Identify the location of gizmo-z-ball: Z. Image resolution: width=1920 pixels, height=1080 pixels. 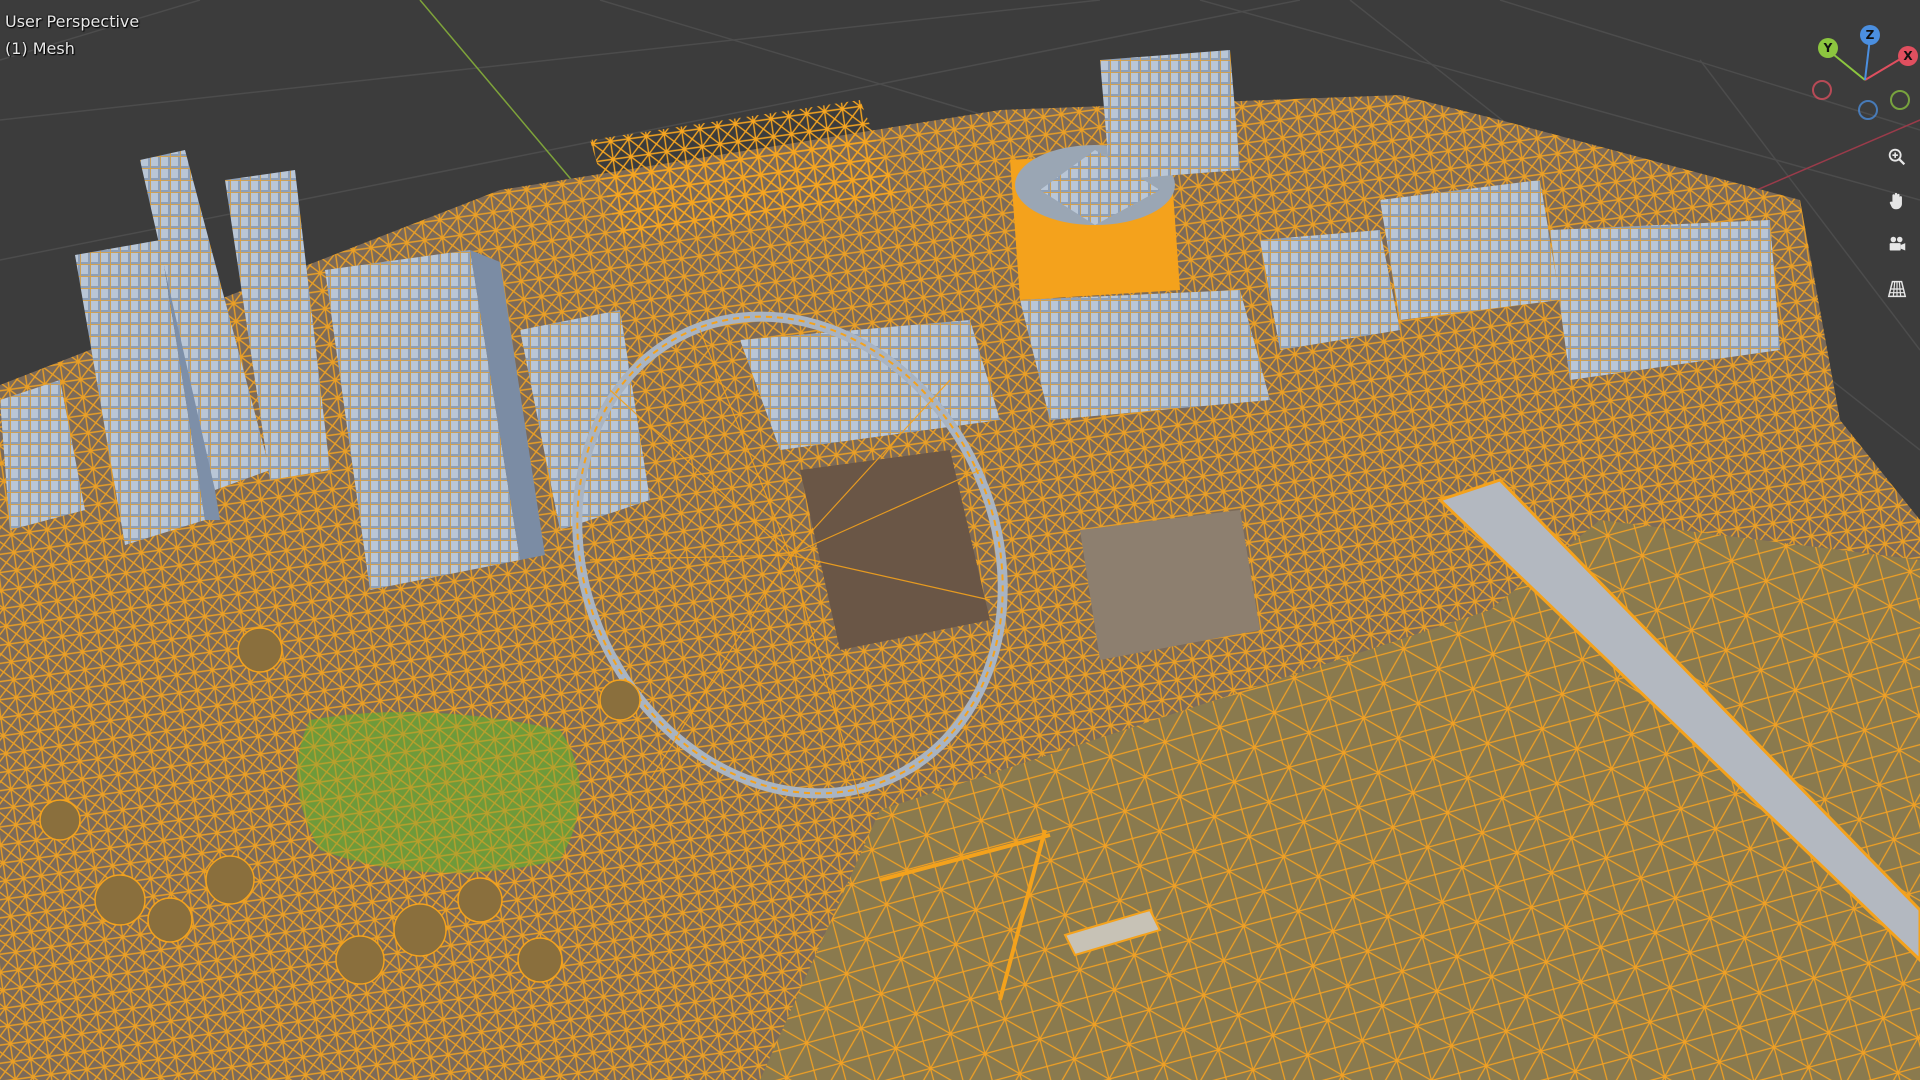
(1870, 35).